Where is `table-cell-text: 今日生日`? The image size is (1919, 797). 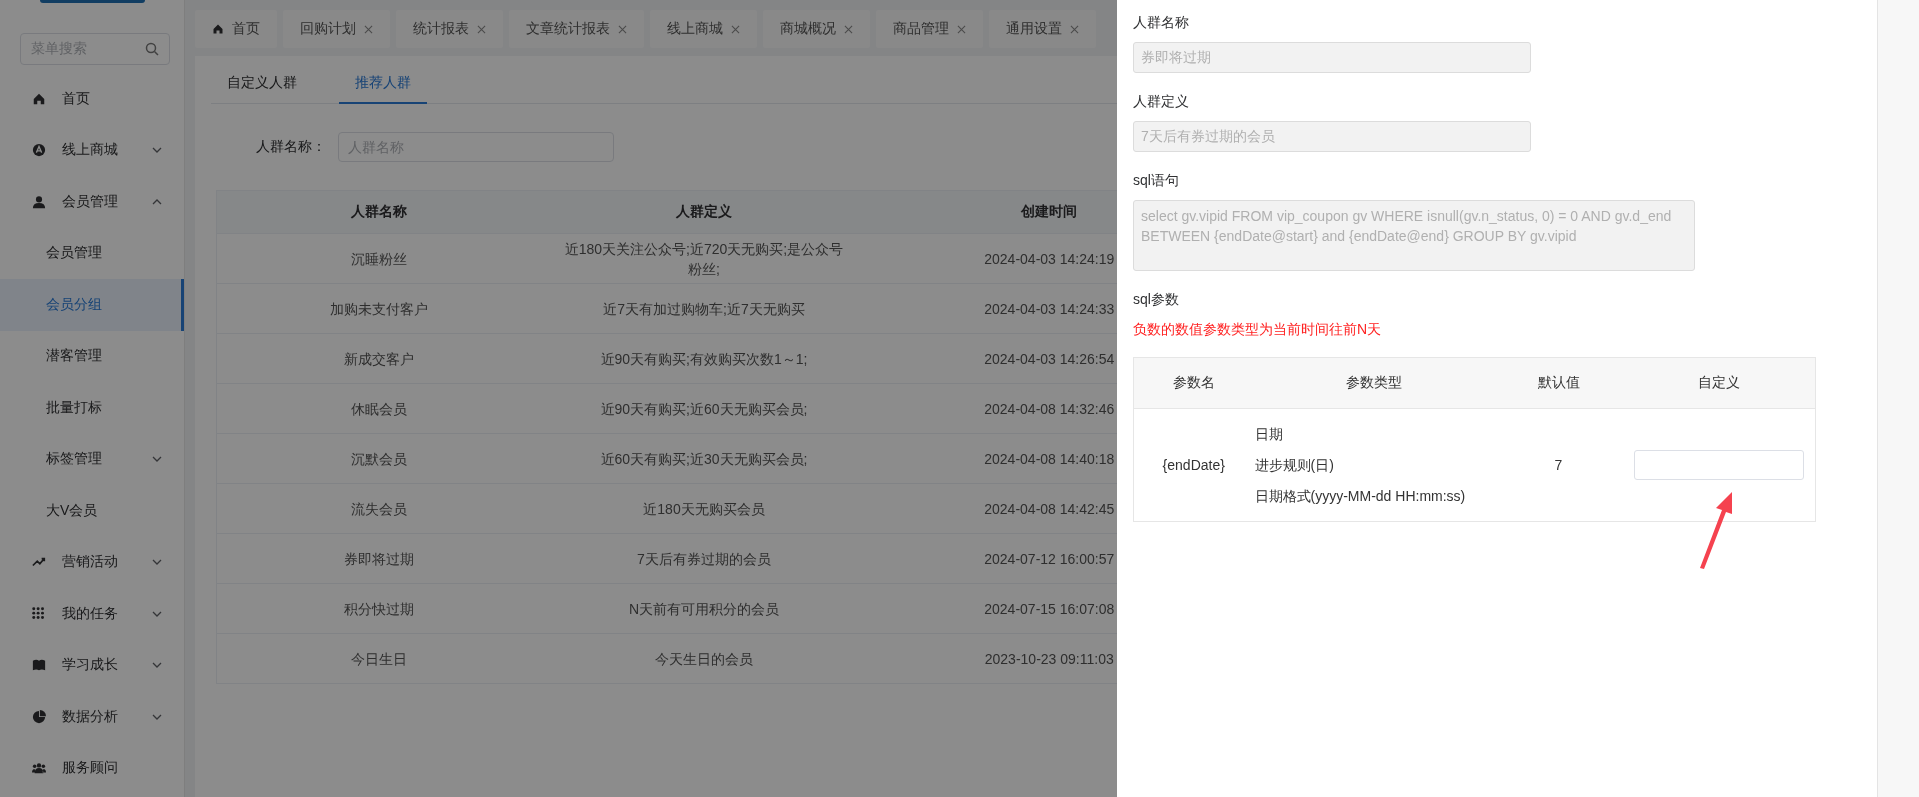 table-cell-text: 今日生日 is located at coordinates (379, 659).